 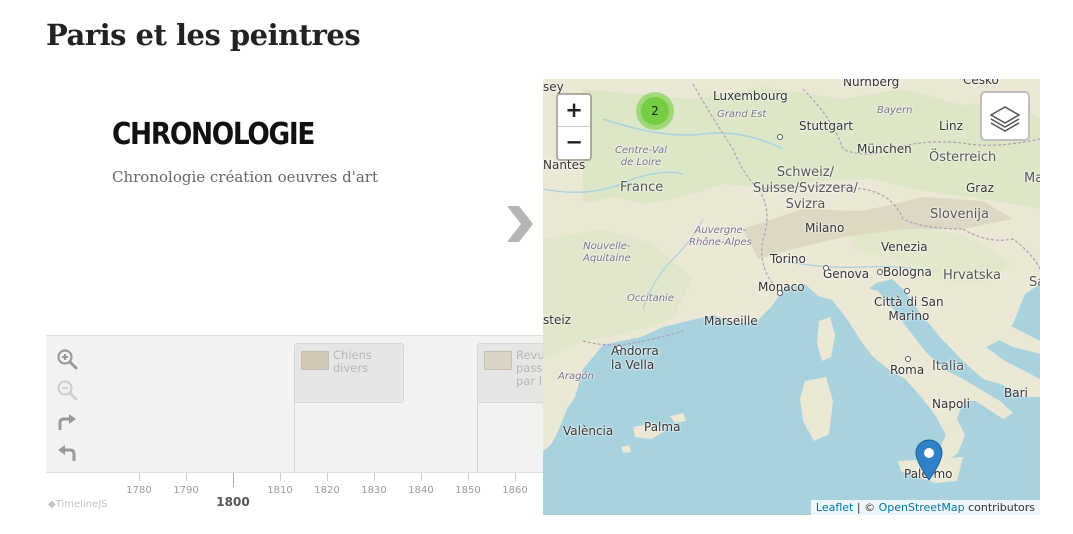 What do you see at coordinates (999, 507) in the screenshot?
I see `attribution-suffix: contributors` at bounding box center [999, 507].